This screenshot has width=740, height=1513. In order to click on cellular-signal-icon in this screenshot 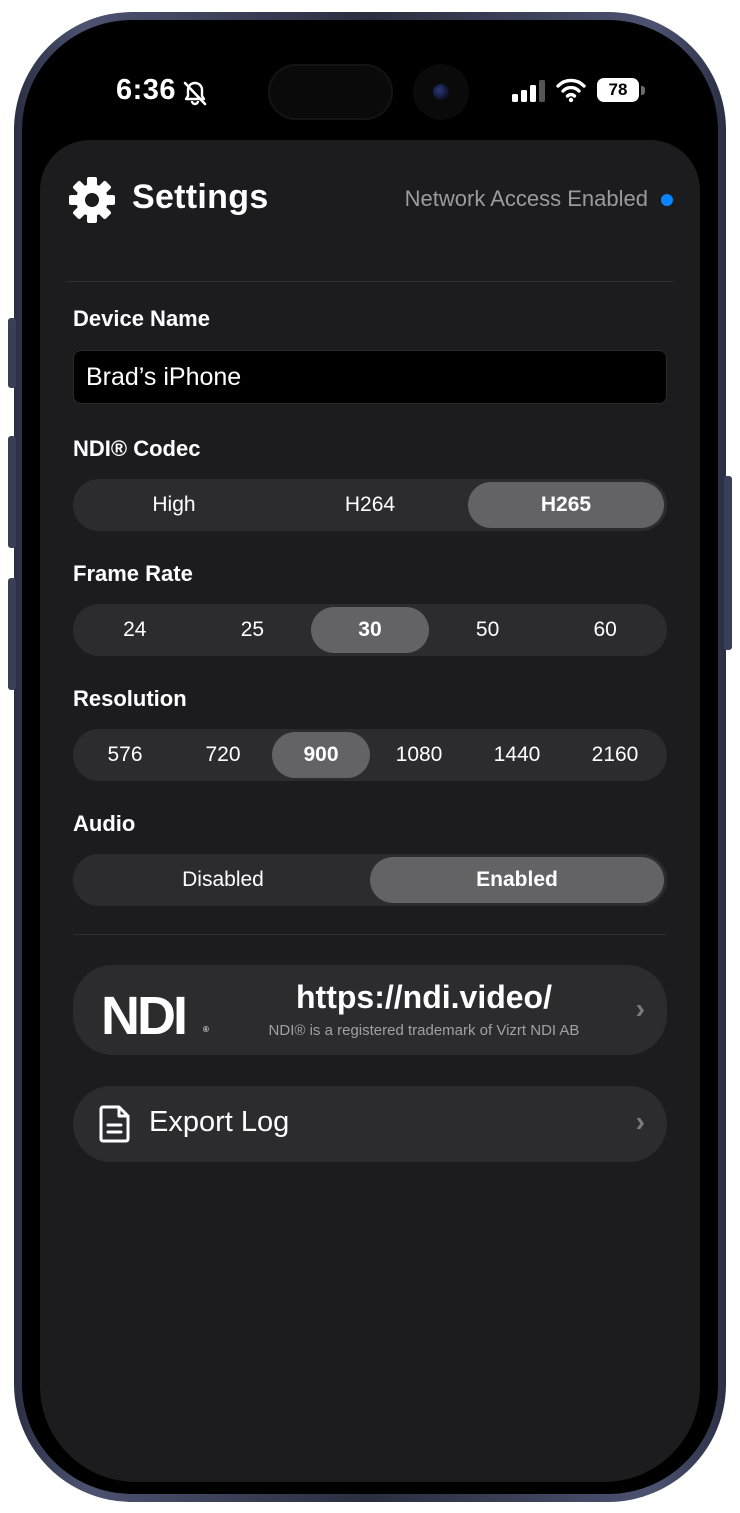, I will do `click(528, 91)`.